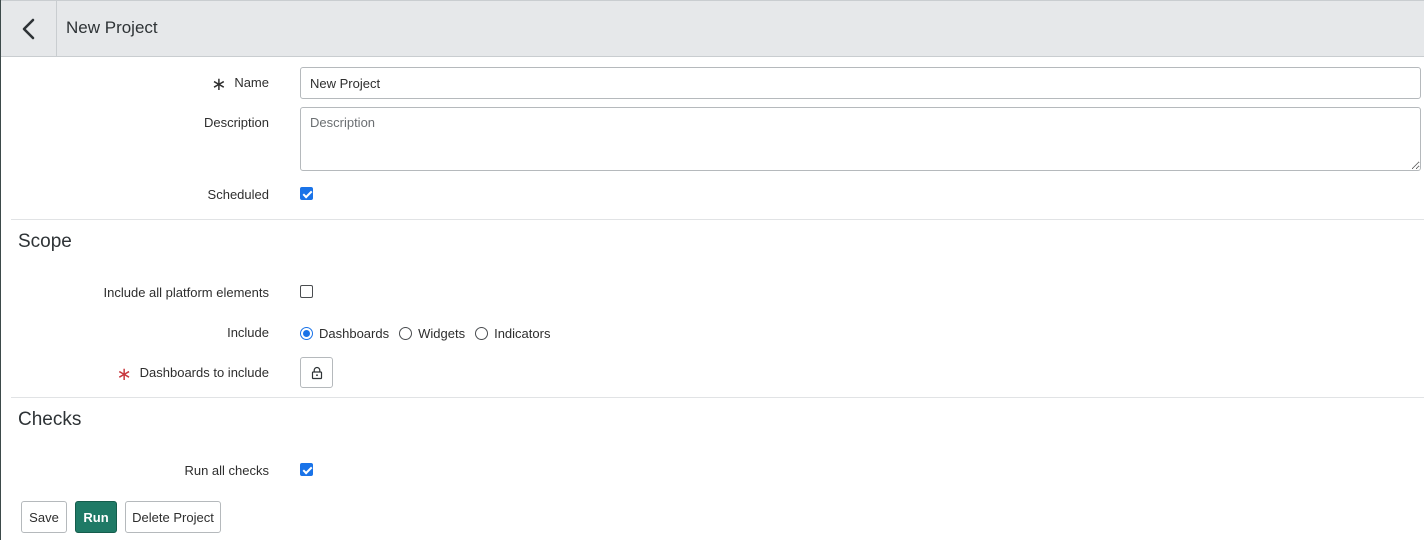 Image resolution: width=1424 pixels, height=540 pixels. What do you see at coordinates (248, 332) in the screenshot?
I see `include-label: Include` at bounding box center [248, 332].